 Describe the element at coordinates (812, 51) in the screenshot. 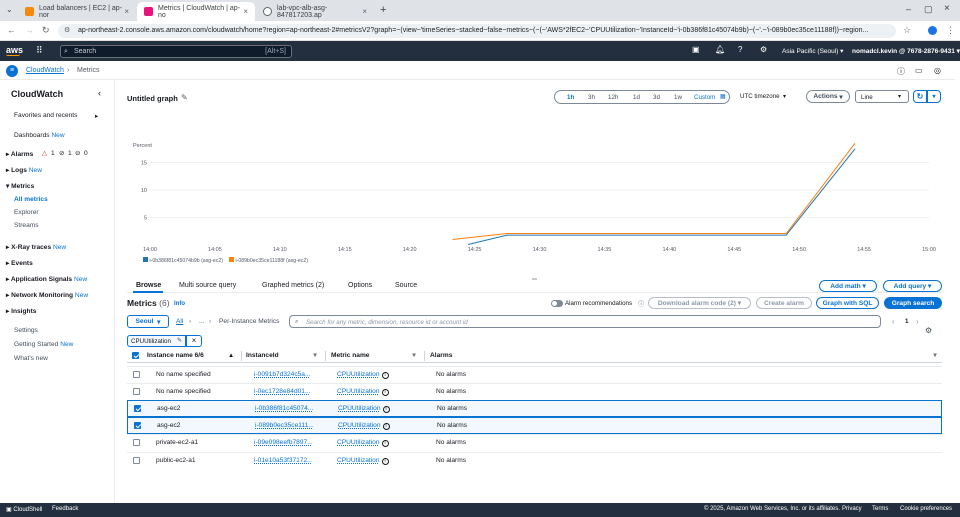

I see `region-selector: Asia Pacific (Seoul) ▾` at that location.